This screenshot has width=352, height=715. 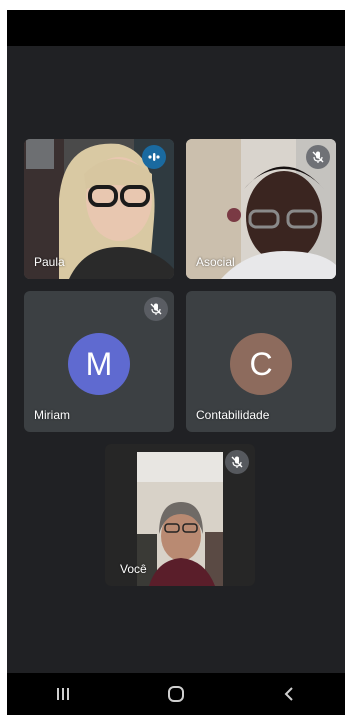 What do you see at coordinates (52, 415) in the screenshot?
I see `participant-name: Miriam` at bounding box center [52, 415].